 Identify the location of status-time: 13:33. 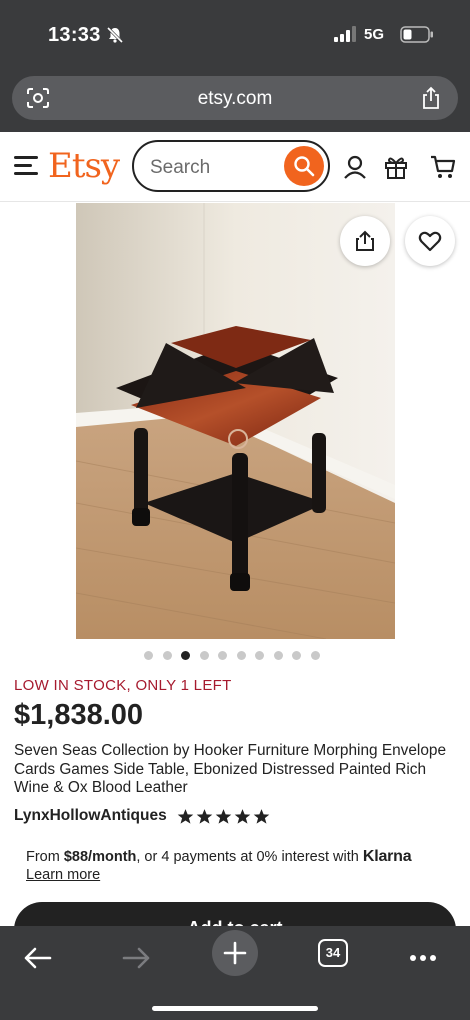
(74, 35).